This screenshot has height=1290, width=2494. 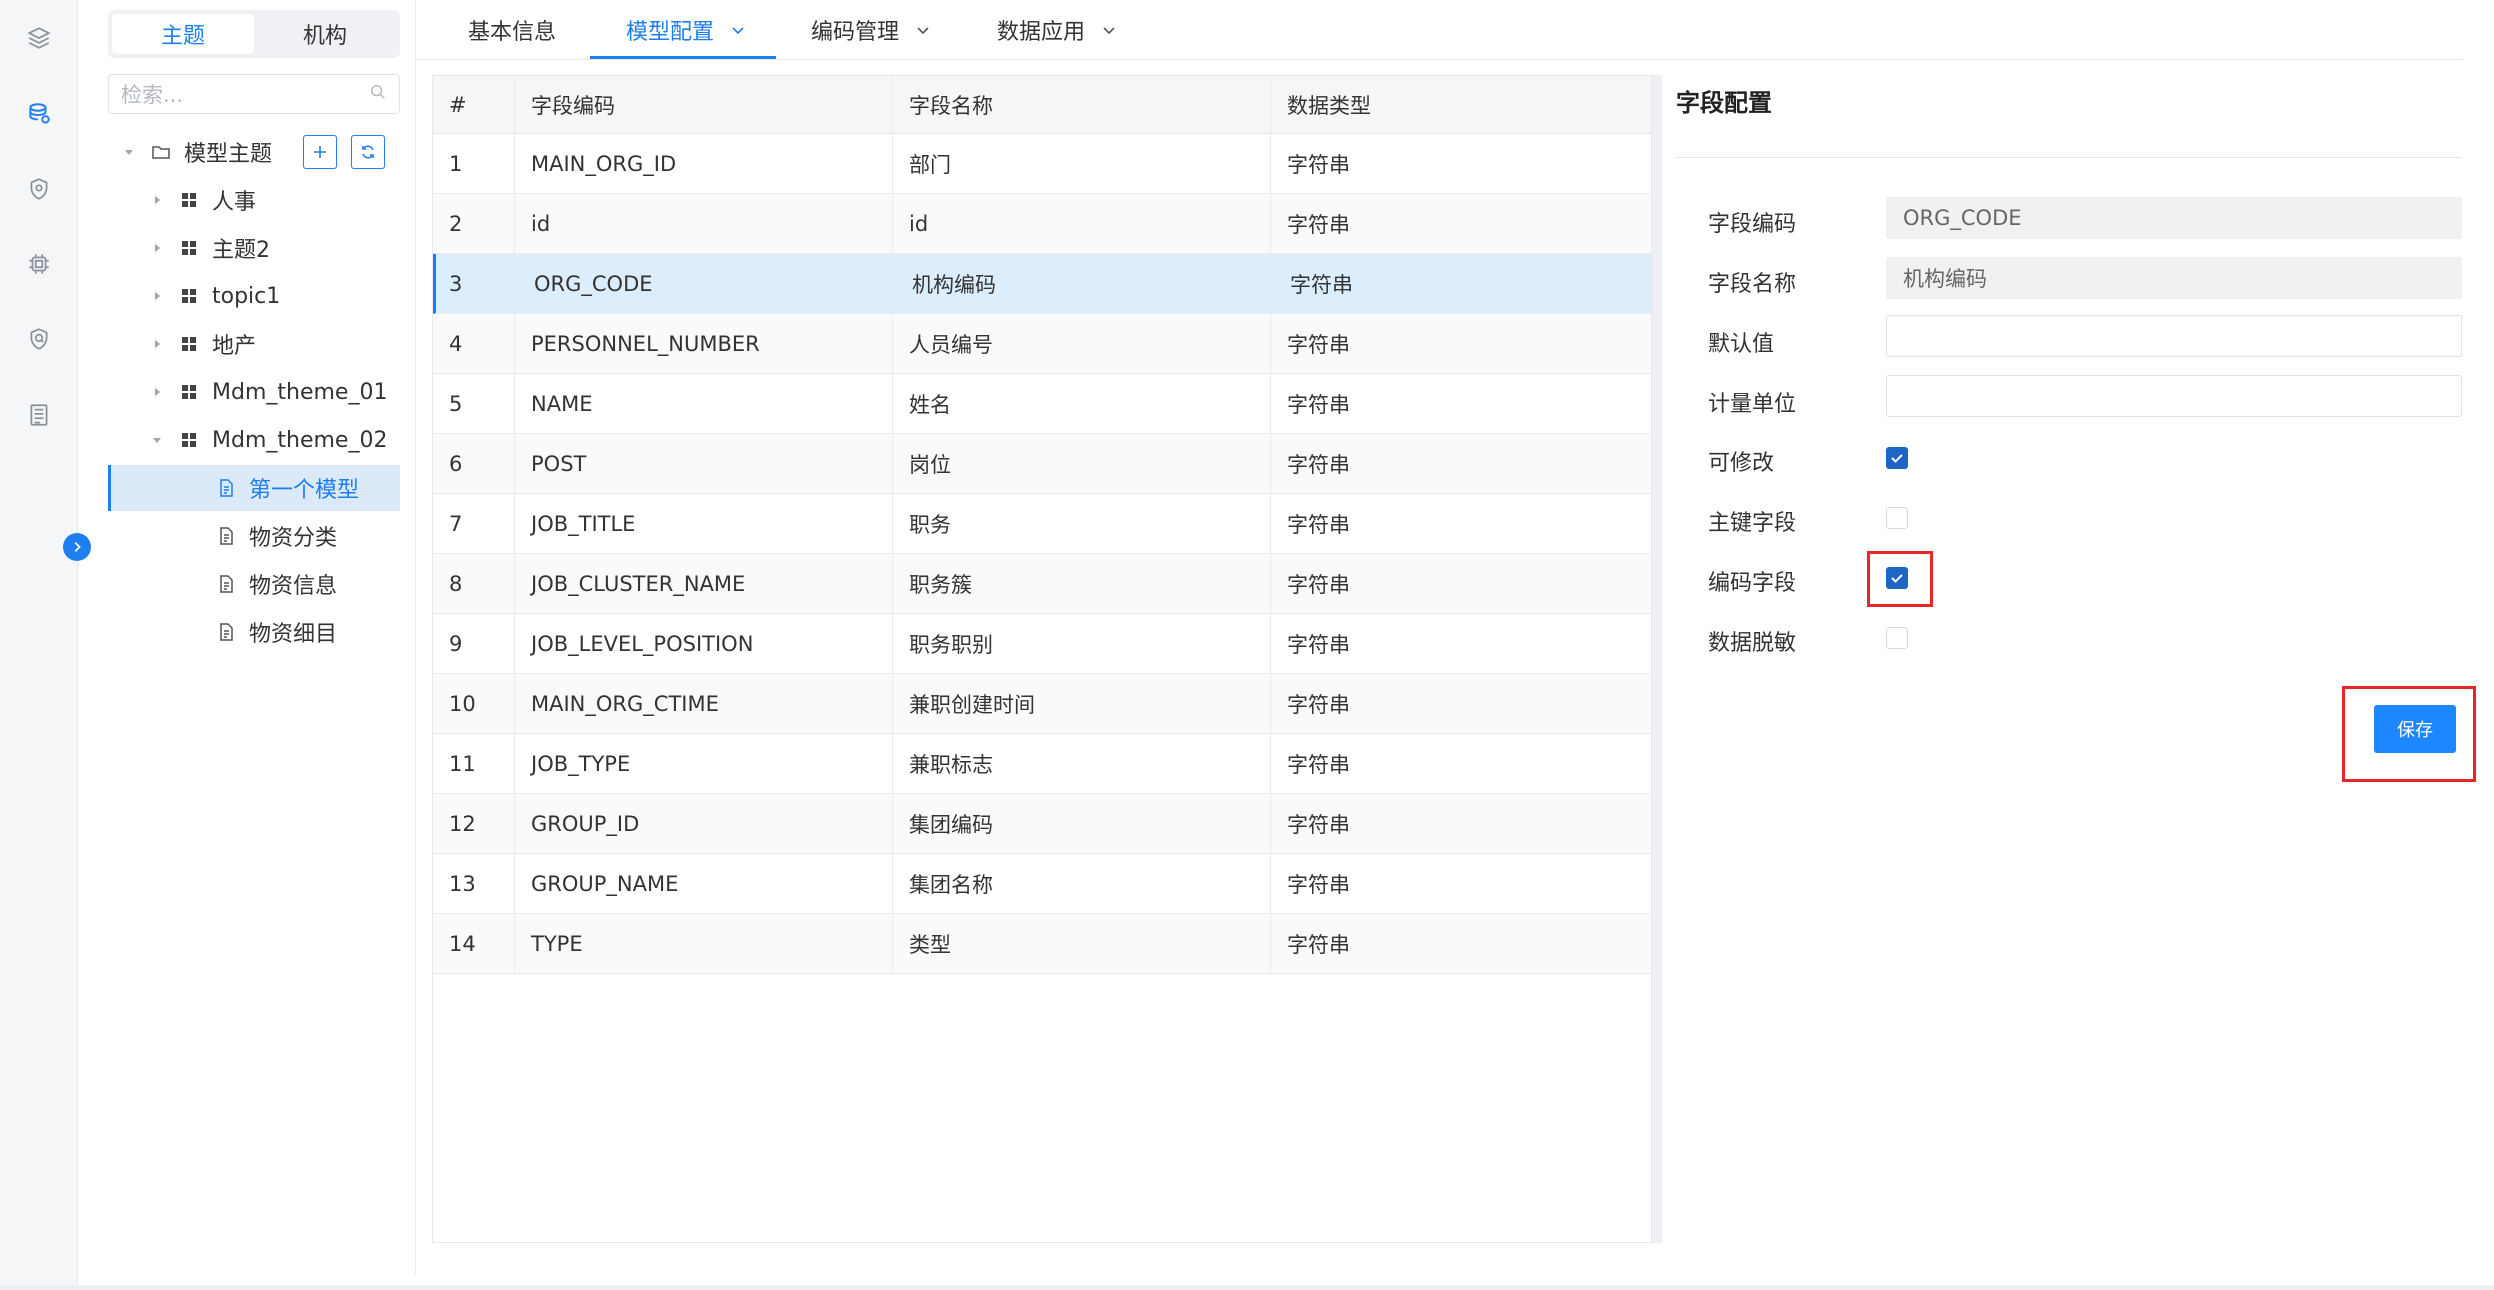 I want to click on shield-pin-icon, so click(x=39, y=189).